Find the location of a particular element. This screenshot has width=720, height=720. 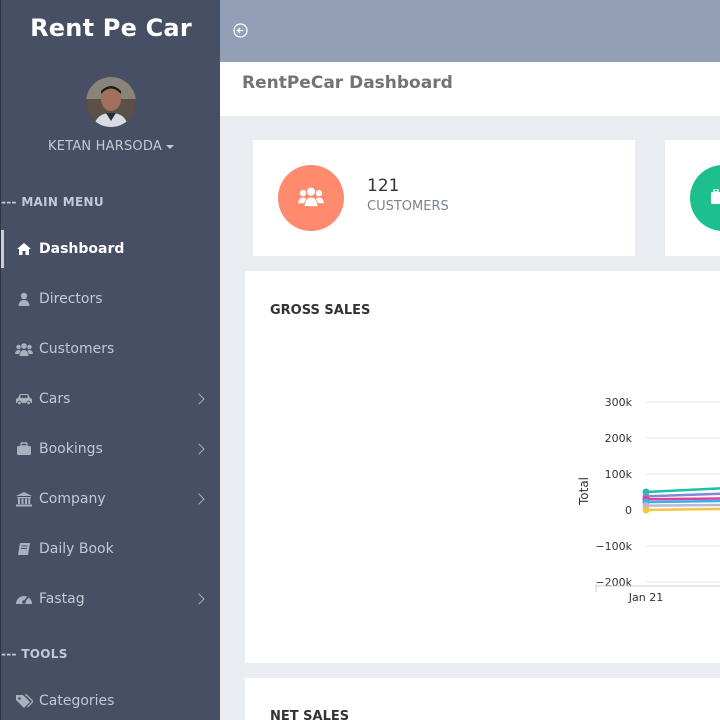

sidebar-item-categories: Categories is located at coordinates (111, 701).